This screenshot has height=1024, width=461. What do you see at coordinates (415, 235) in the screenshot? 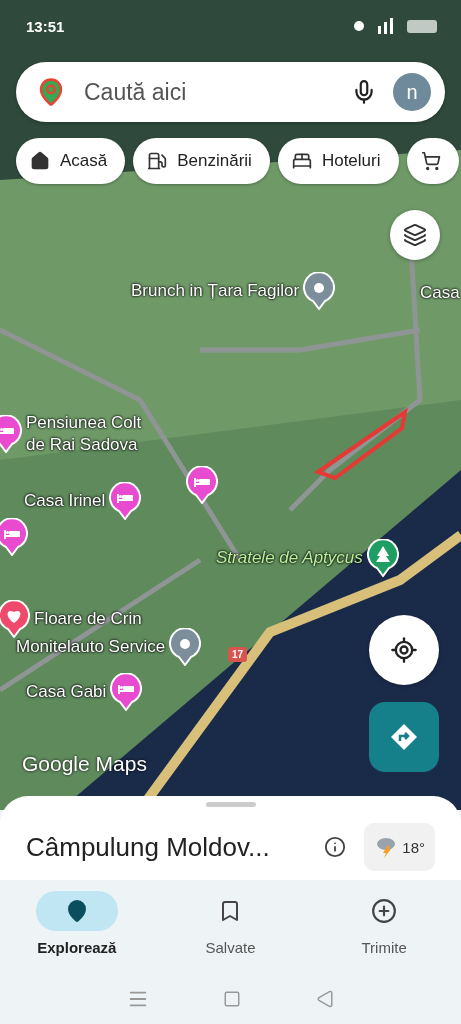
I see `layers-icon` at bounding box center [415, 235].